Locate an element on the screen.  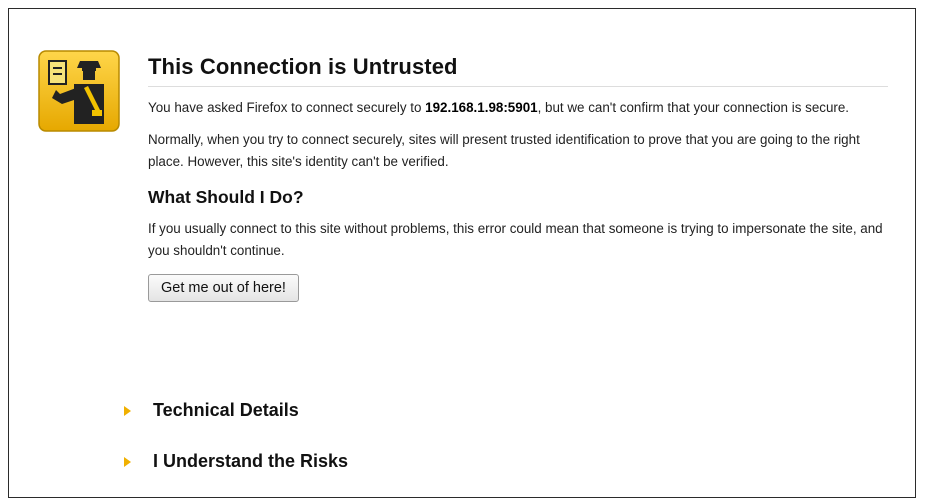
technical-details-expander: Technical Details is located at coordinates (211, 410).